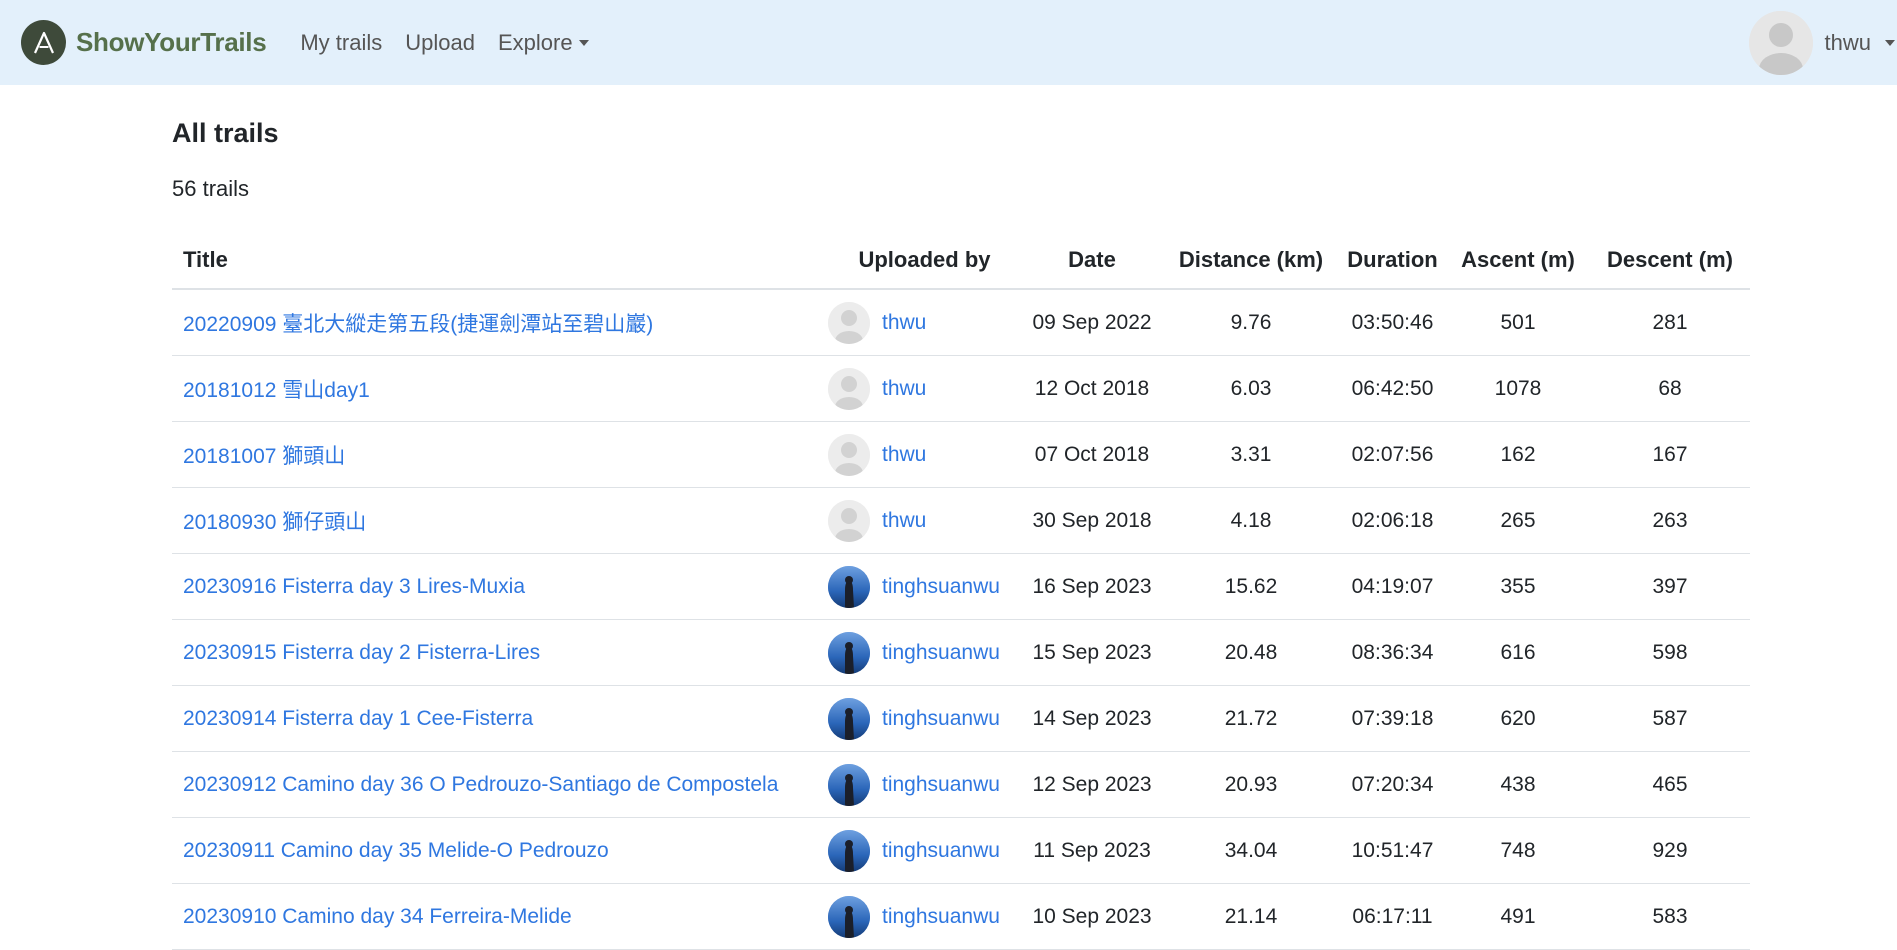  Describe the element at coordinates (1392, 652) in the screenshot. I see `duration-cell: 08:36:34` at that location.